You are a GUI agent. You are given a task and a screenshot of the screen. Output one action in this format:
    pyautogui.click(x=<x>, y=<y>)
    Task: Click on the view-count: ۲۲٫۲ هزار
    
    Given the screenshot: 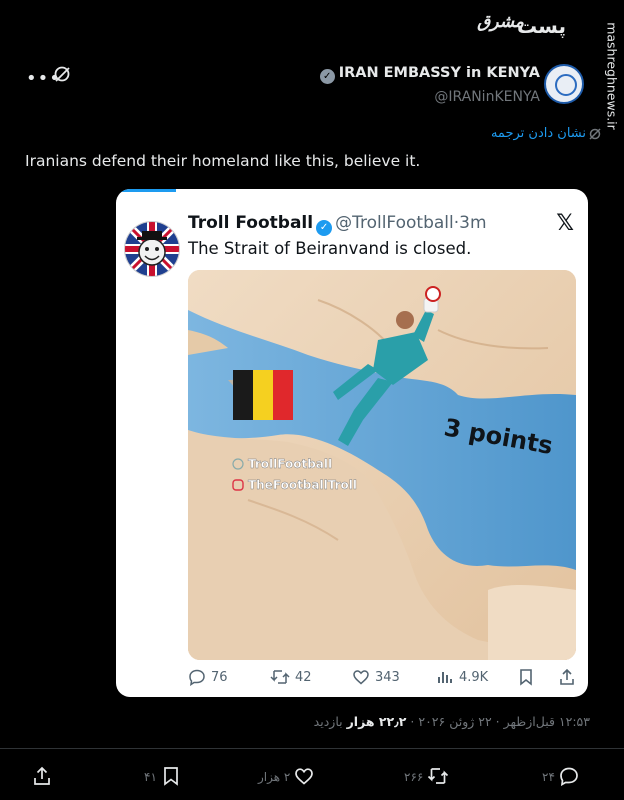 What is the action you would take?
    pyautogui.click(x=376, y=721)
    